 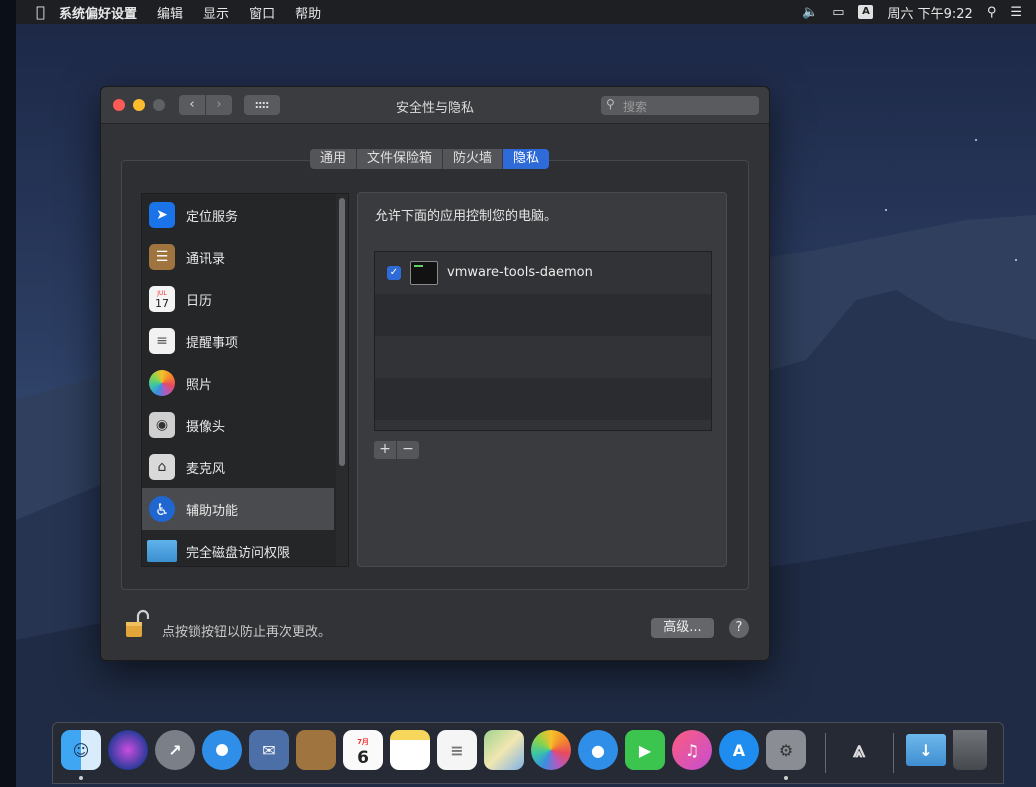 What do you see at coordinates (269, 750) in the screenshot?
I see `mail-stamp-icon: ✉` at bounding box center [269, 750].